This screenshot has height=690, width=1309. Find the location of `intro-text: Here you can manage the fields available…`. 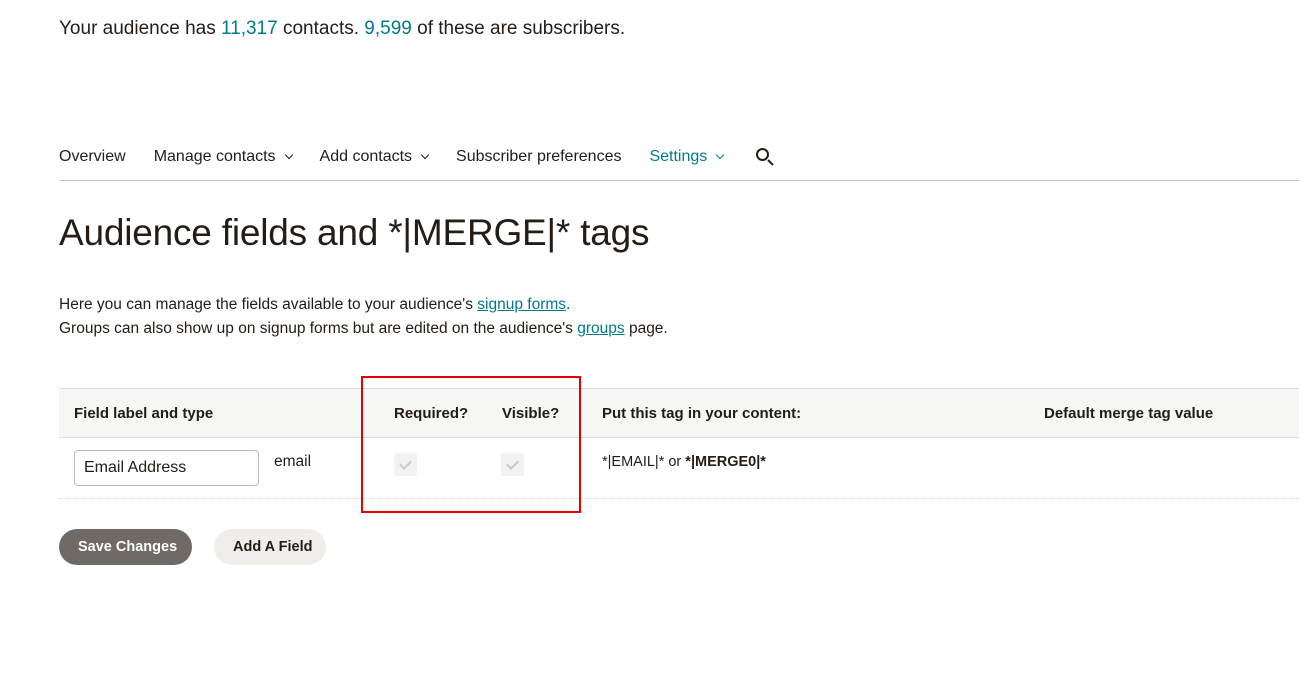

intro-text: Here you can manage the fields available… is located at coordinates (379, 317).